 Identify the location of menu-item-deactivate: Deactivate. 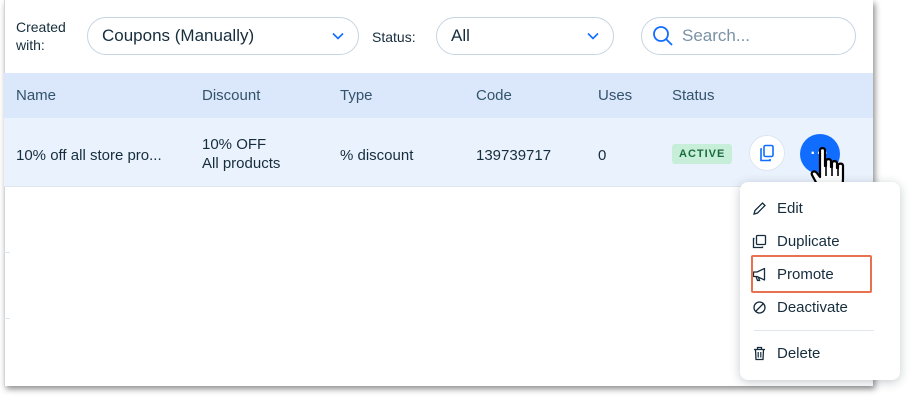
(800, 307).